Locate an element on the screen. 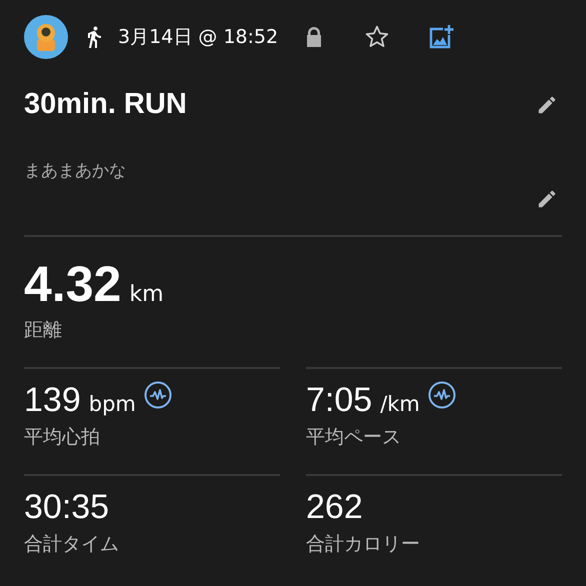 This screenshot has height=586, width=586. stat-value: 139 is located at coordinates (52, 400).